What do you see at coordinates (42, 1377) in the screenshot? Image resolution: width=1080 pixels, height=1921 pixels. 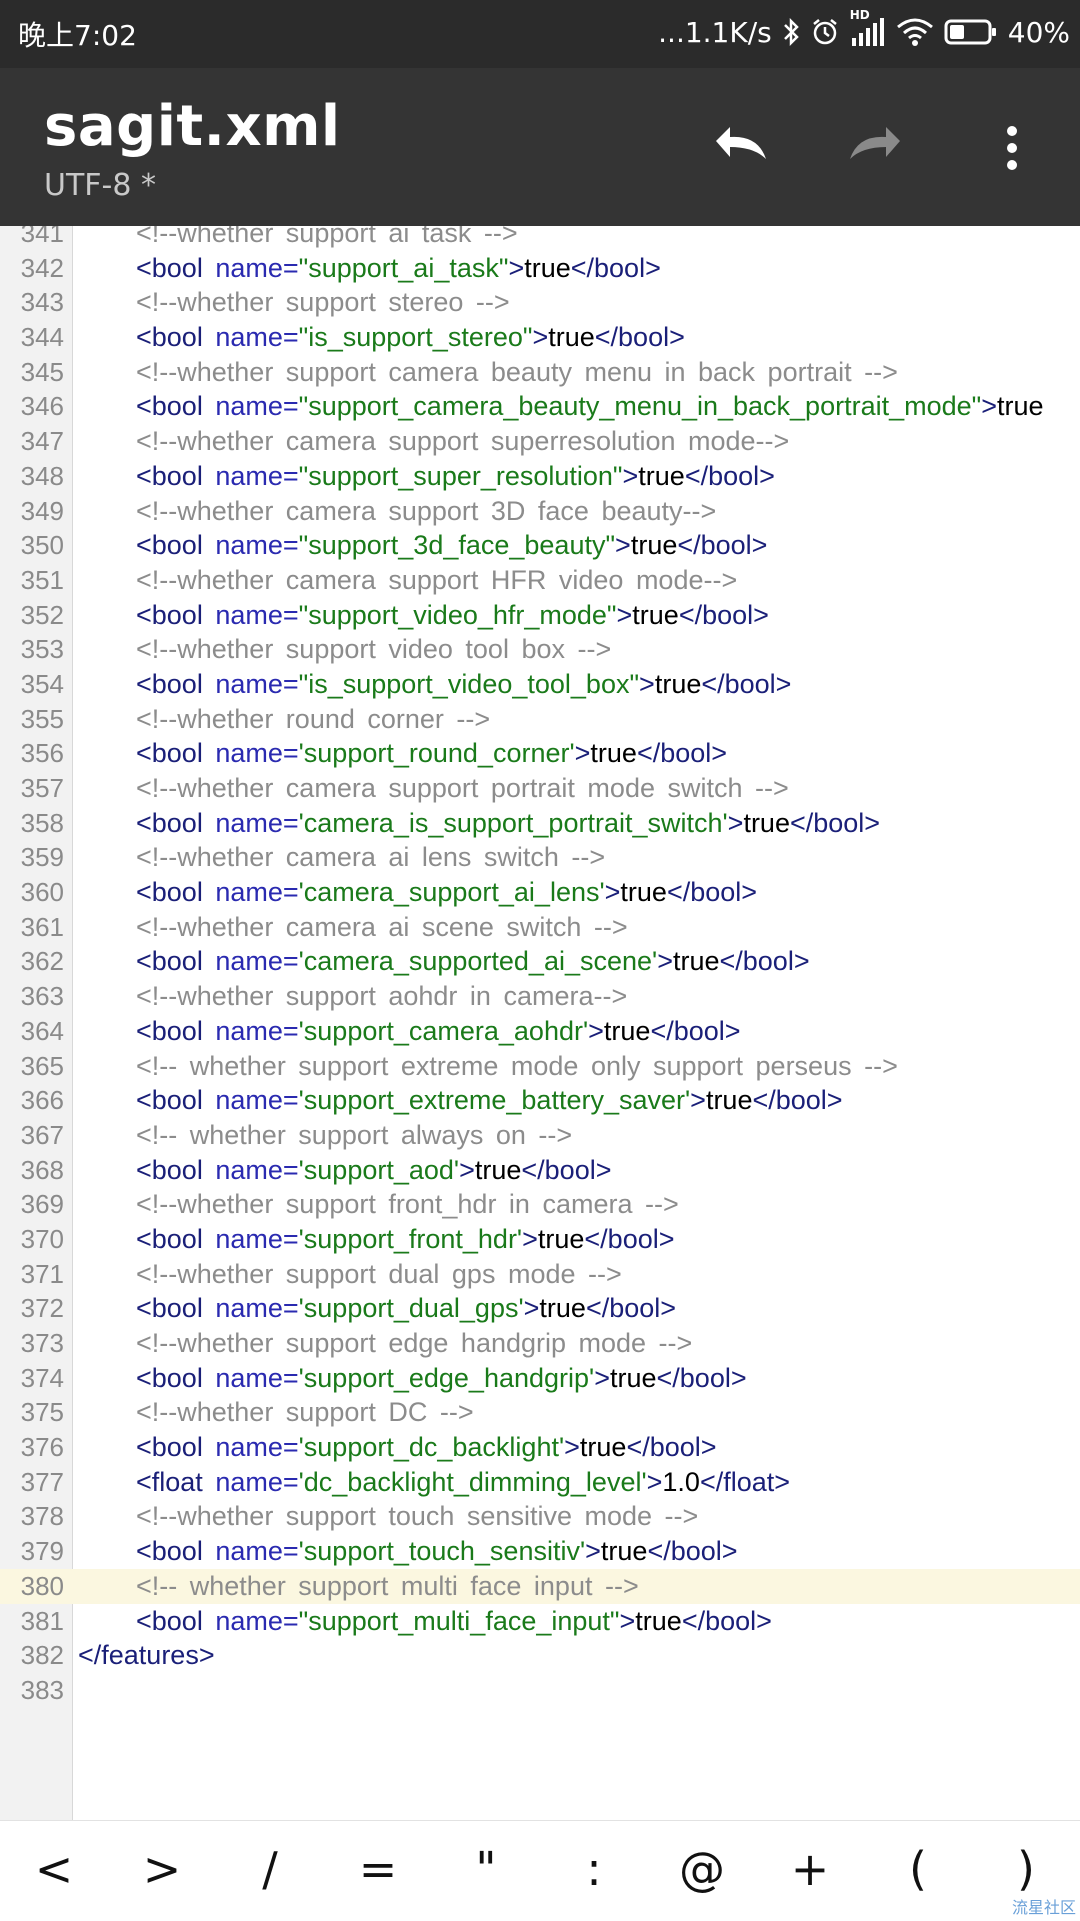 I see `line-number: 374` at bounding box center [42, 1377].